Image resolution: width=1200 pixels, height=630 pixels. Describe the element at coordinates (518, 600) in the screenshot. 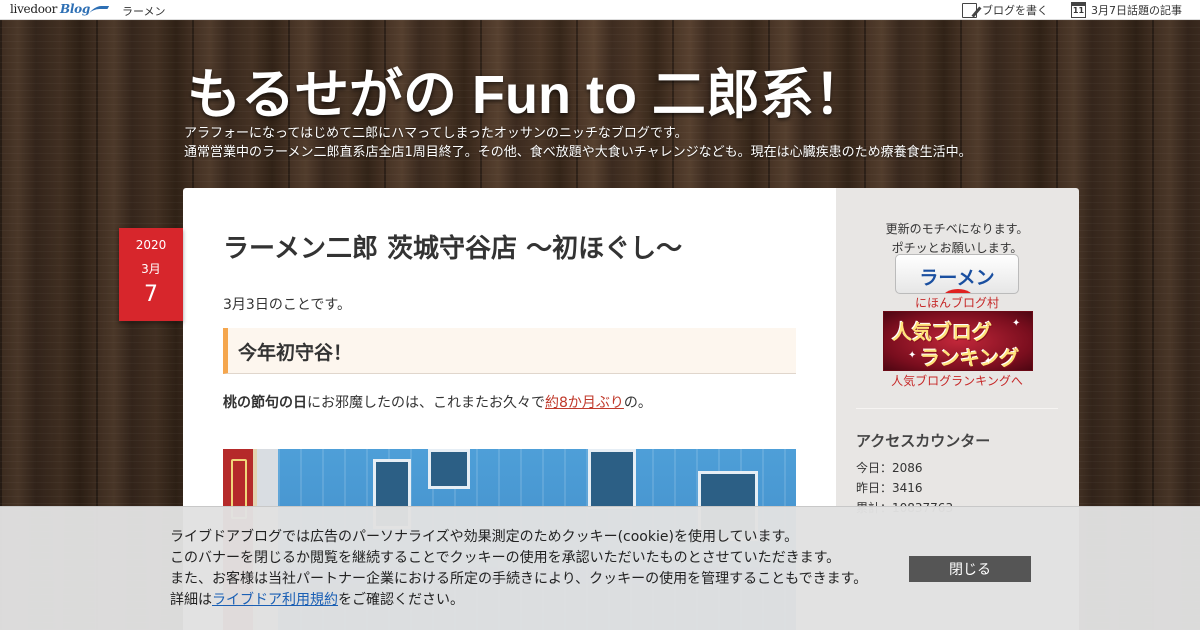

I see `cookie-line-4: 詳細はライブドア利用規約をご確認ください。` at that location.